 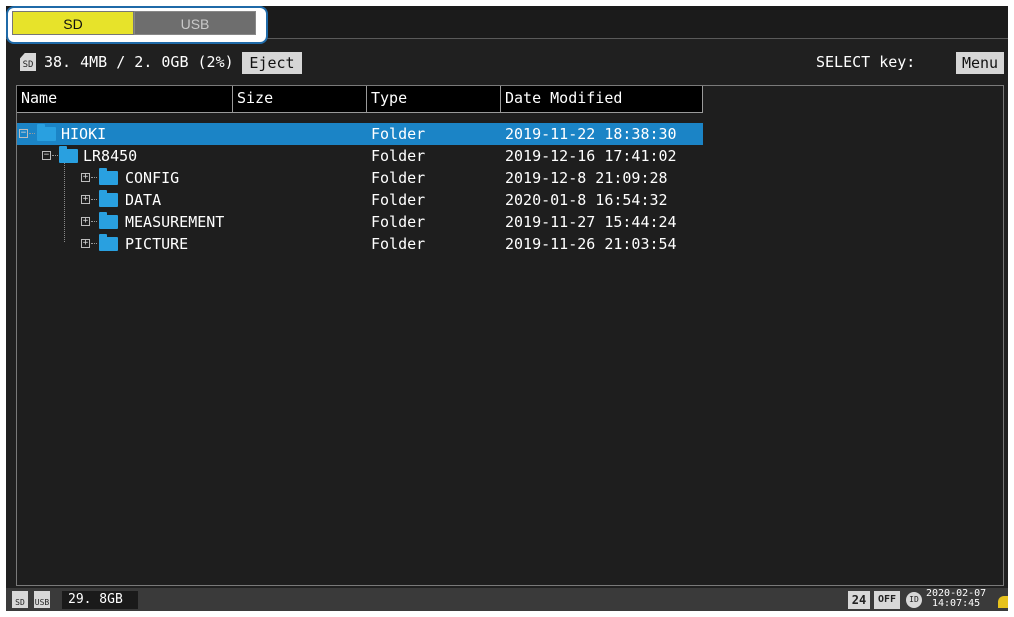 What do you see at coordinates (980, 63) in the screenshot?
I see `menu-button: Menu` at bounding box center [980, 63].